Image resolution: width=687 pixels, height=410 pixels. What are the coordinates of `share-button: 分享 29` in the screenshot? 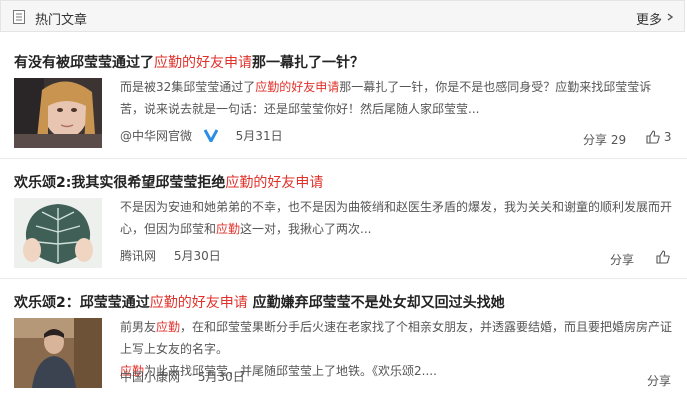 It's located at (604, 139).